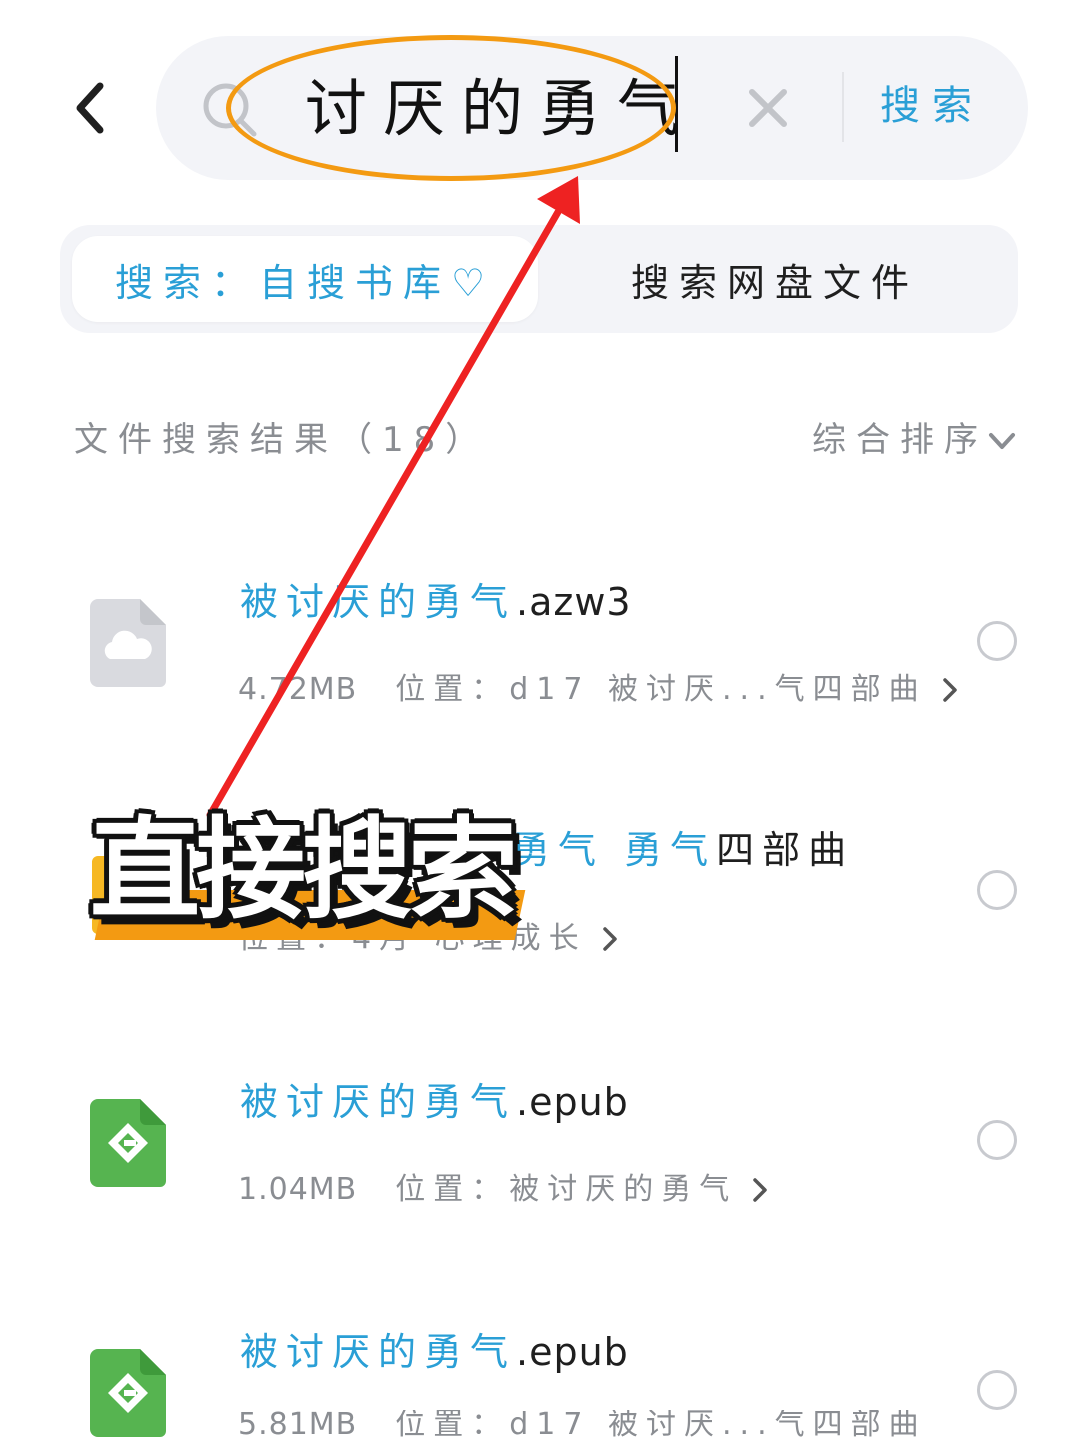 The height and width of the screenshot is (1440, 1080). Describe the element at coordinates (900, 440) in the screenshot. I see `sort-dropdown: 综合排序` at that location.